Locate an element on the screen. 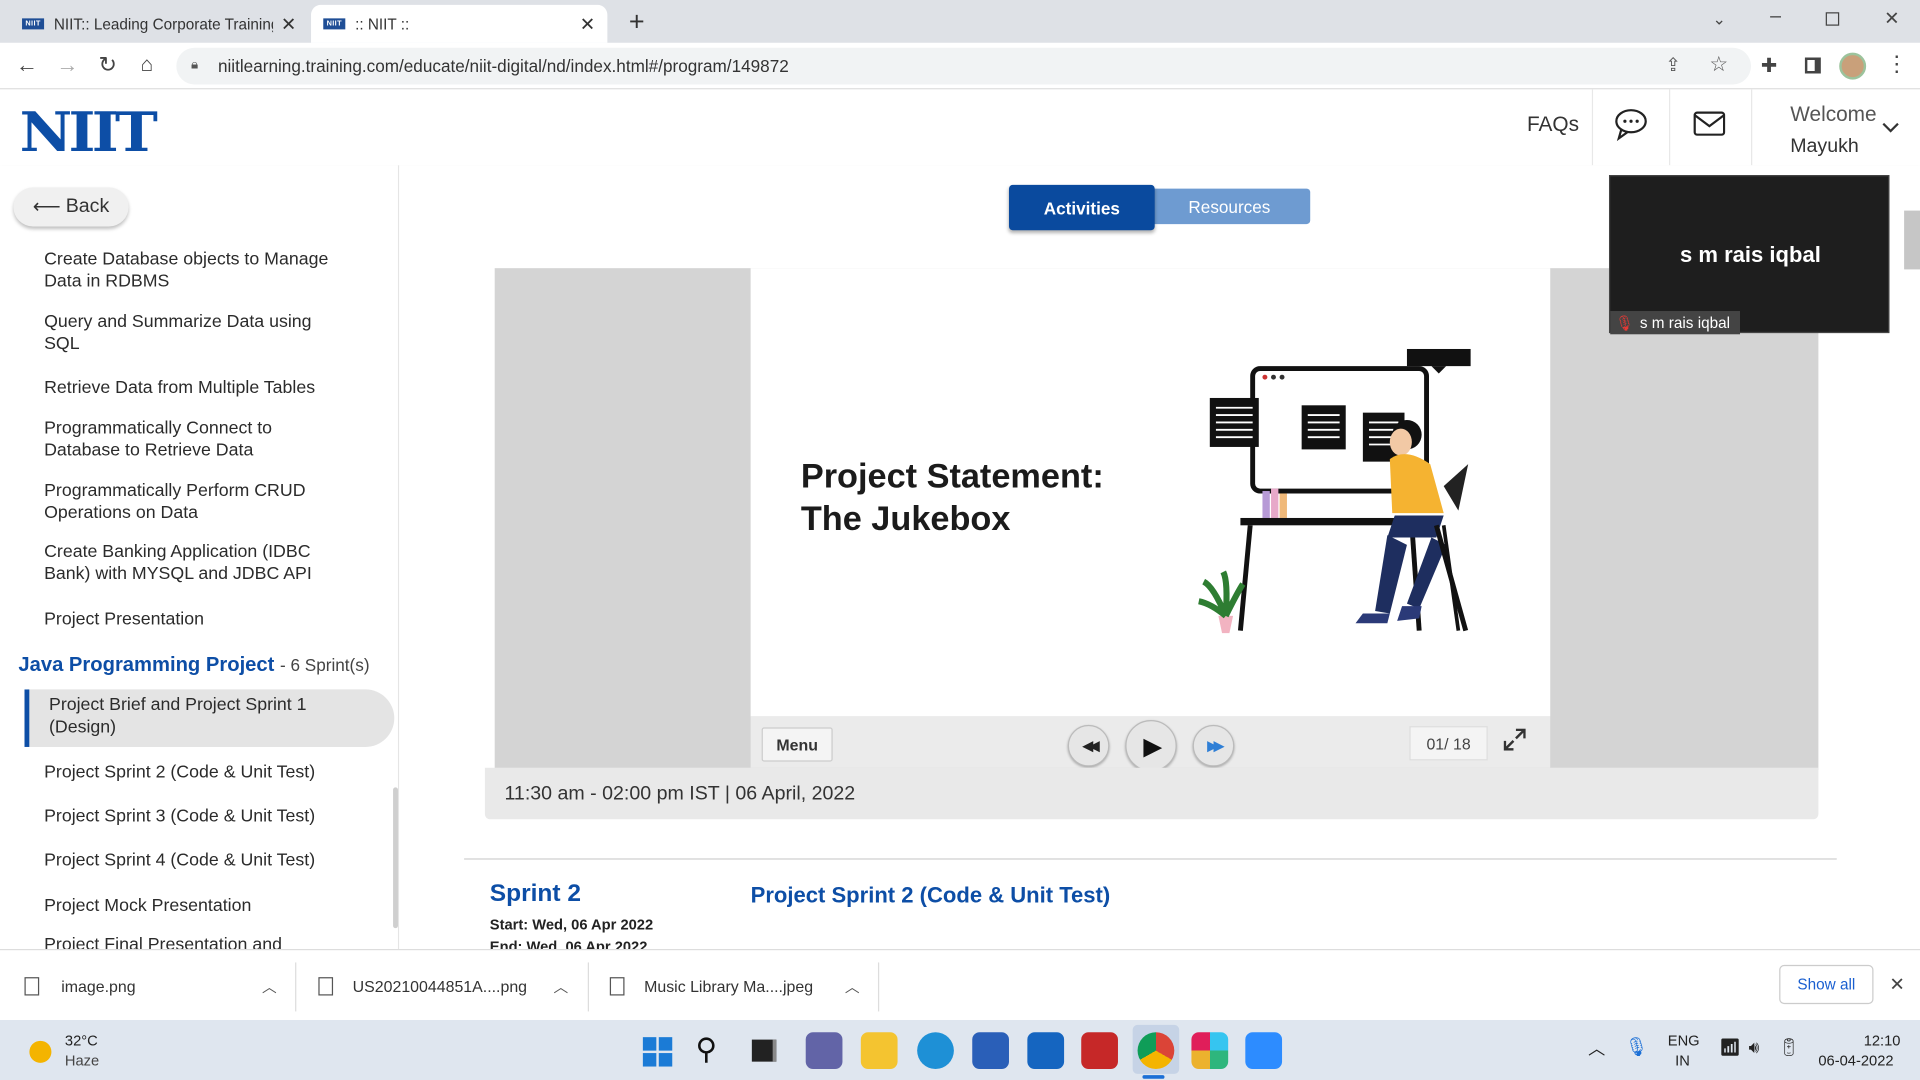 This screenshot has width=1920, height=1080. browser-tab-1: NIIT NIIT:: Leading Corporate Training ✕ is located at coordinates (159, 24).